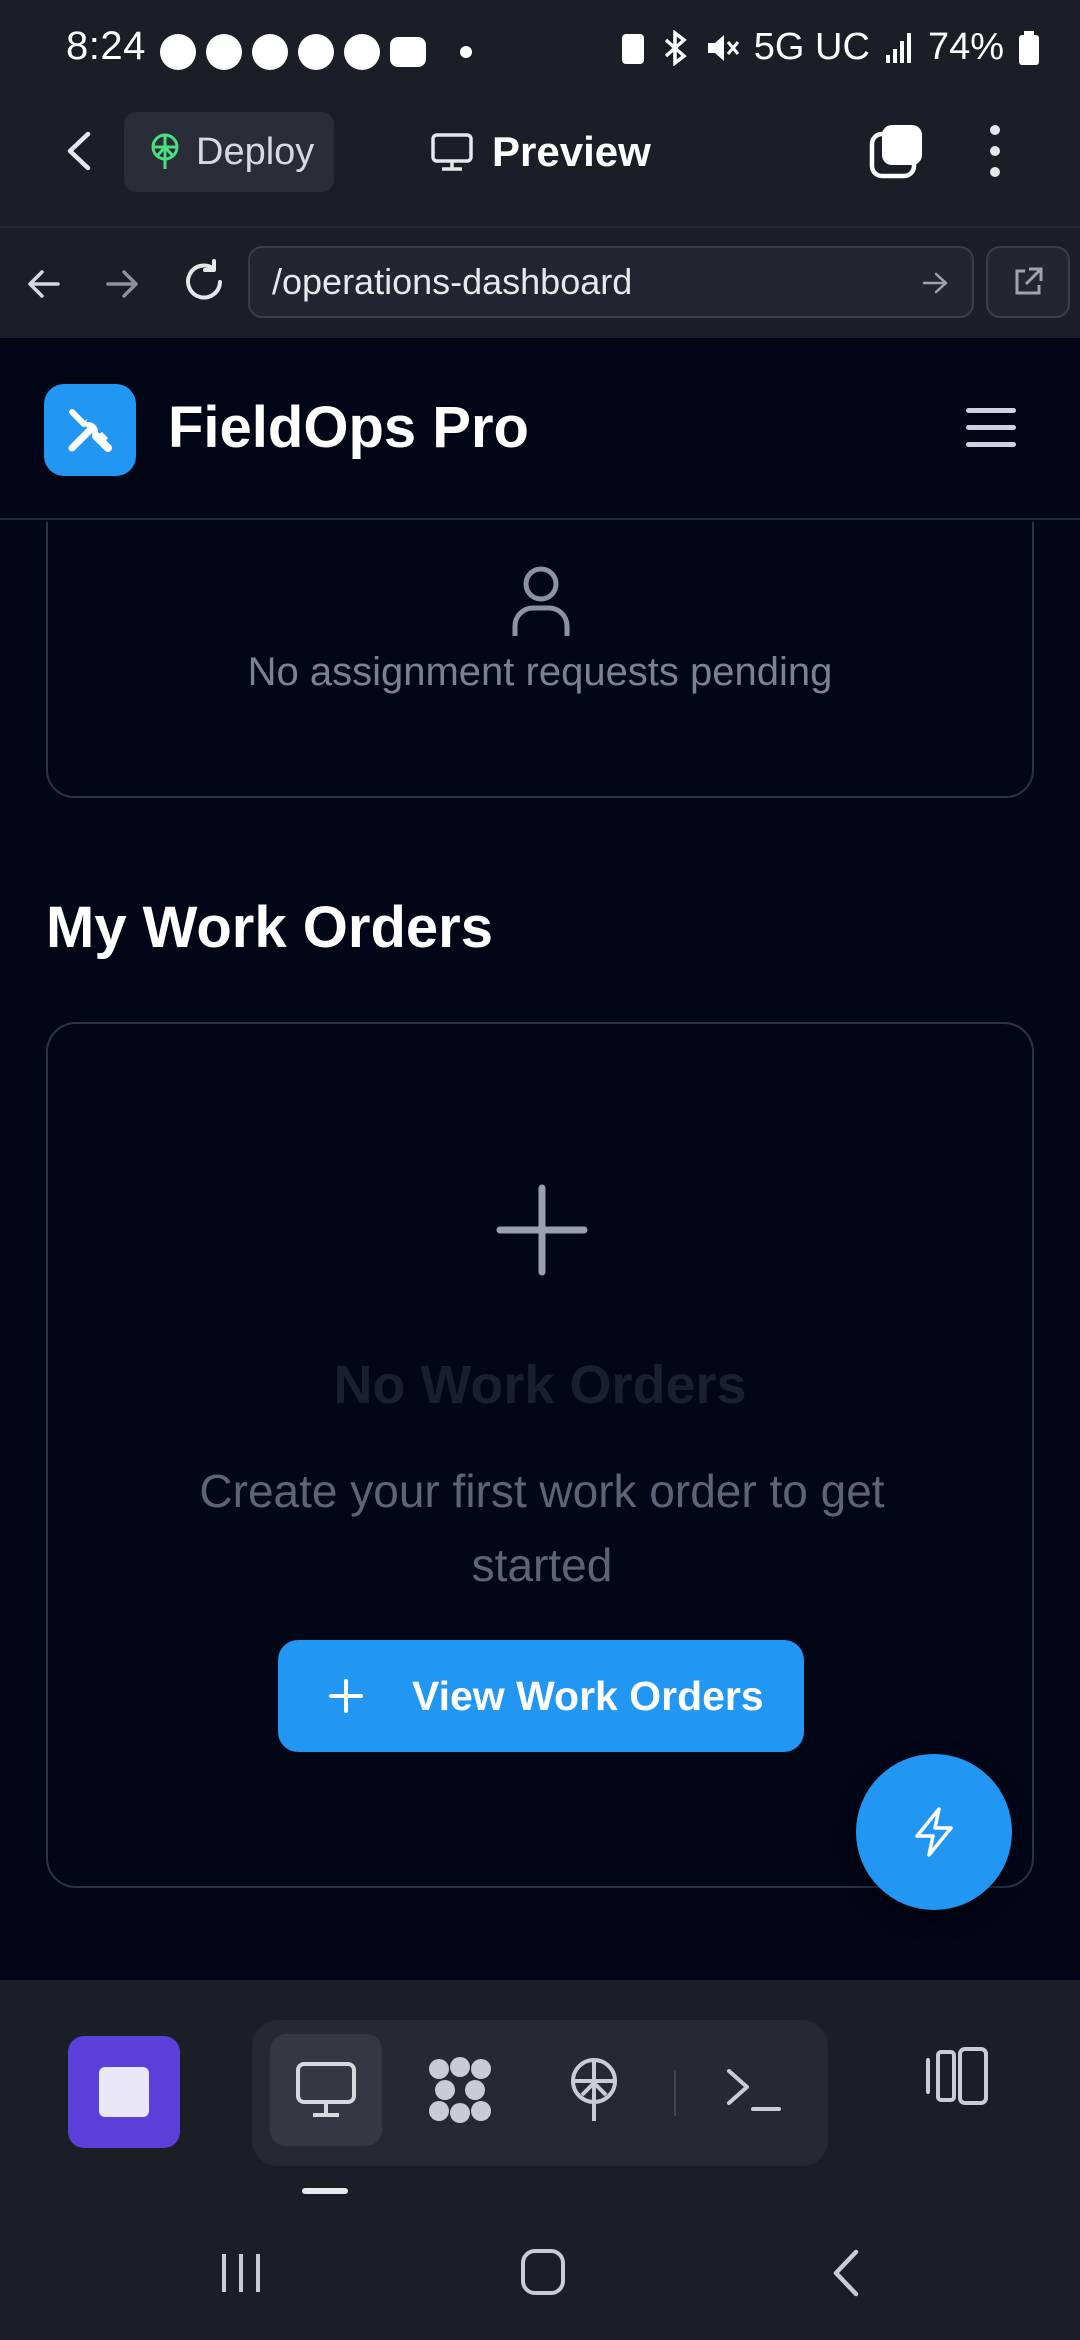 Image resolution: width=1080 pixels, height=2340 pixels. What do you see at coordinates (675, 2093) in the screenshot?
I see `dock-separator` at bounding box center [675, 2093].